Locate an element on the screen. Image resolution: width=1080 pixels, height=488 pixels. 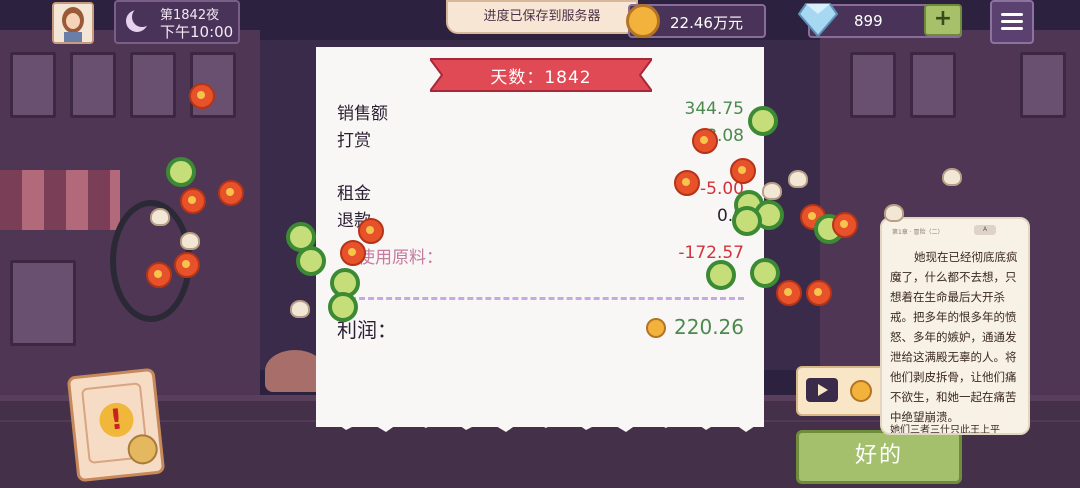
refund-value: 0.0 is located at coordinates (730, 216).